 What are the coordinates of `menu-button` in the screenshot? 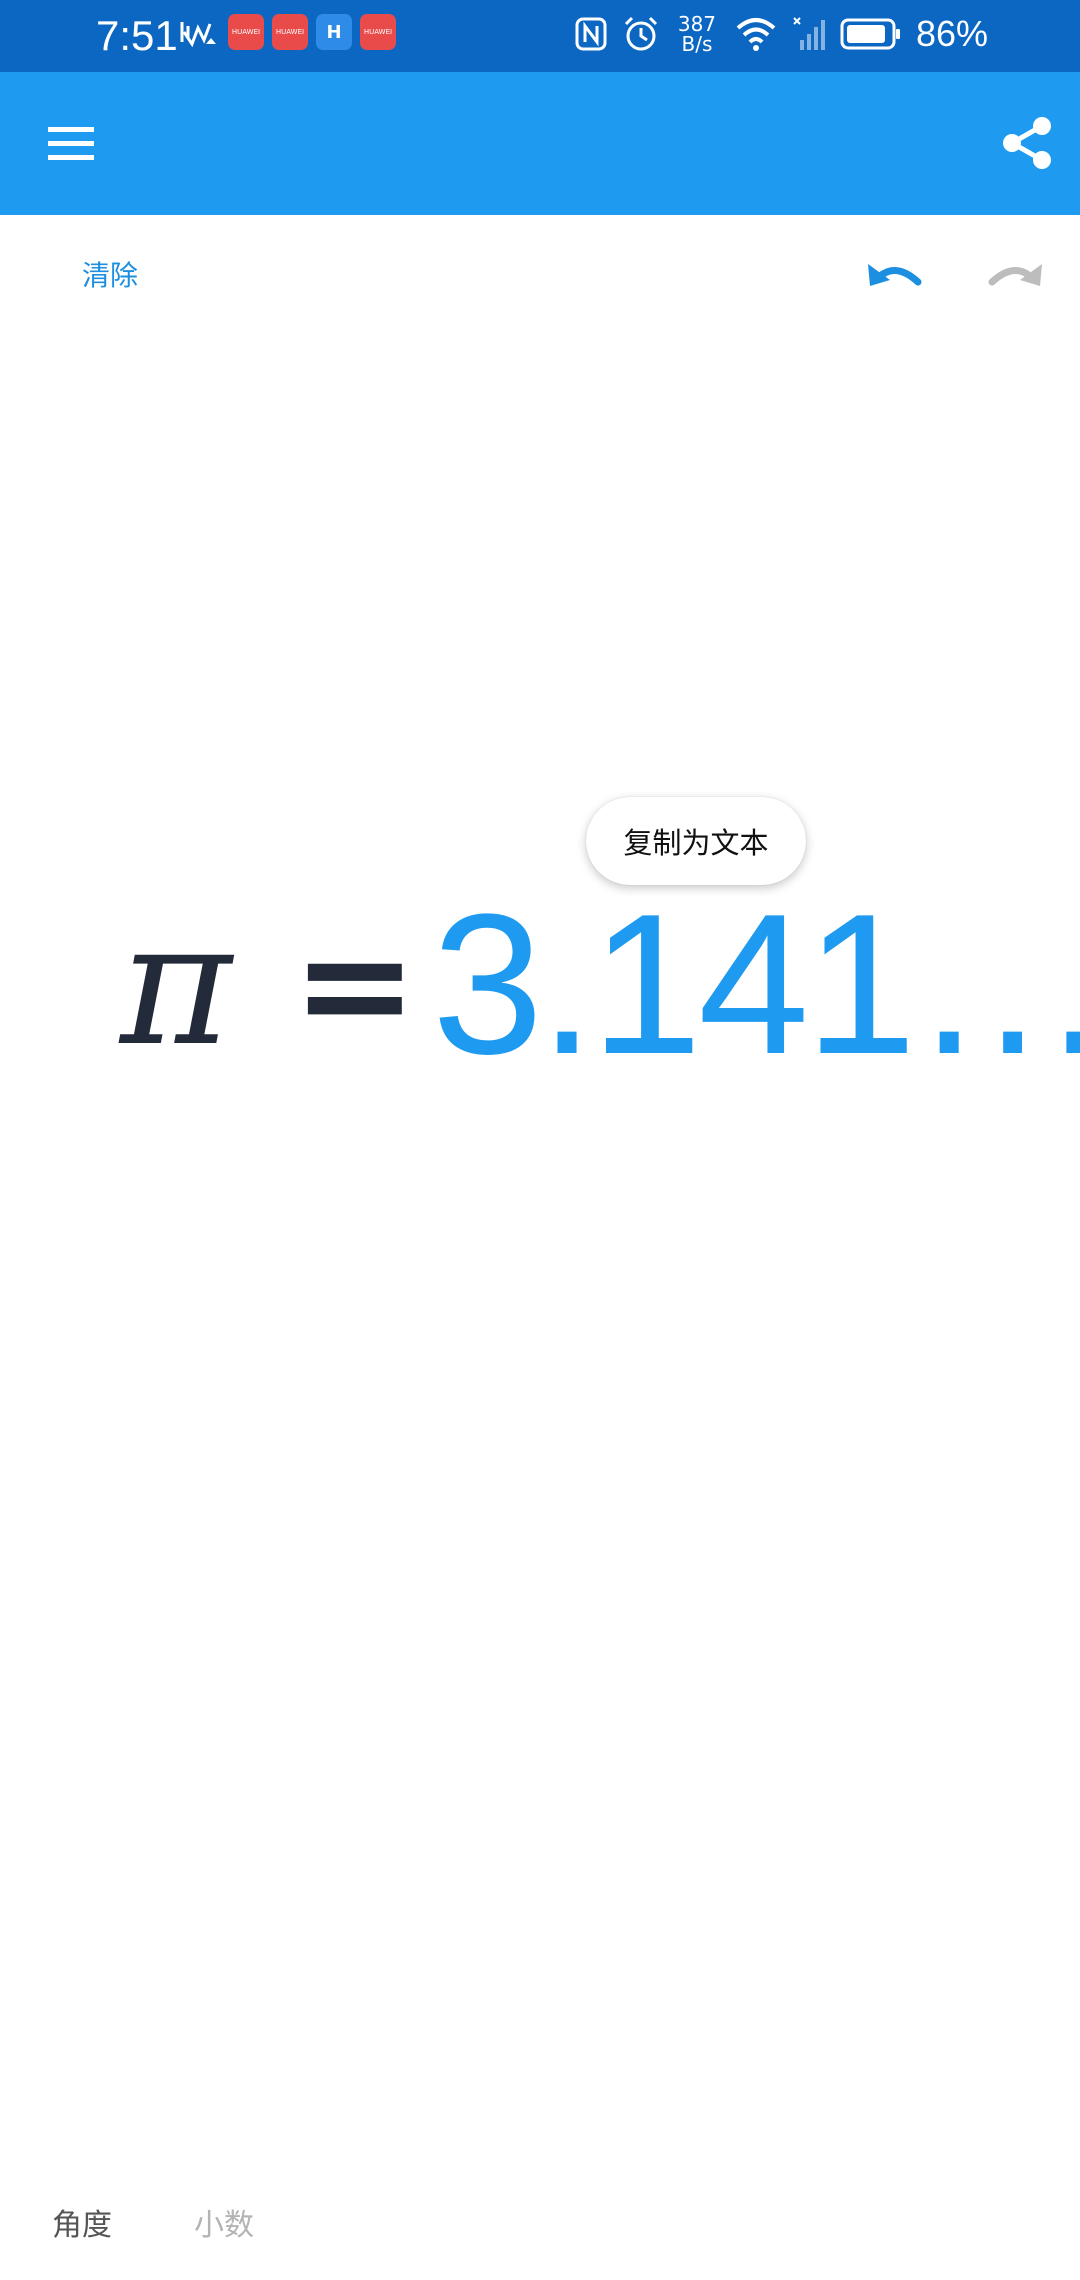 It's located at (72, 143).